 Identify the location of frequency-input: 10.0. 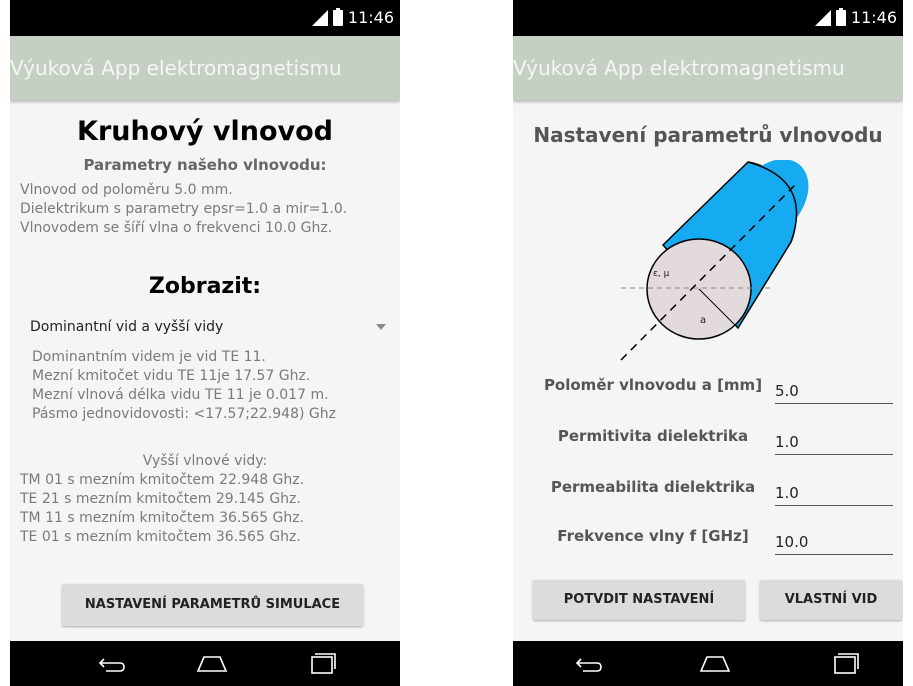
(834, 544).